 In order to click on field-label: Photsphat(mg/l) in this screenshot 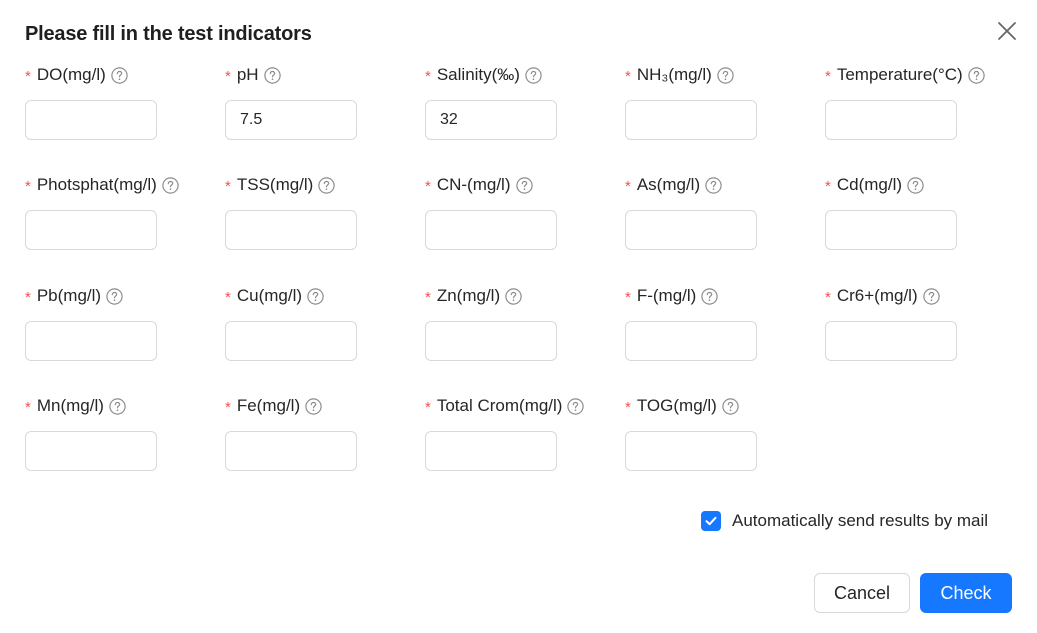, I will do `click(96, 184)`.